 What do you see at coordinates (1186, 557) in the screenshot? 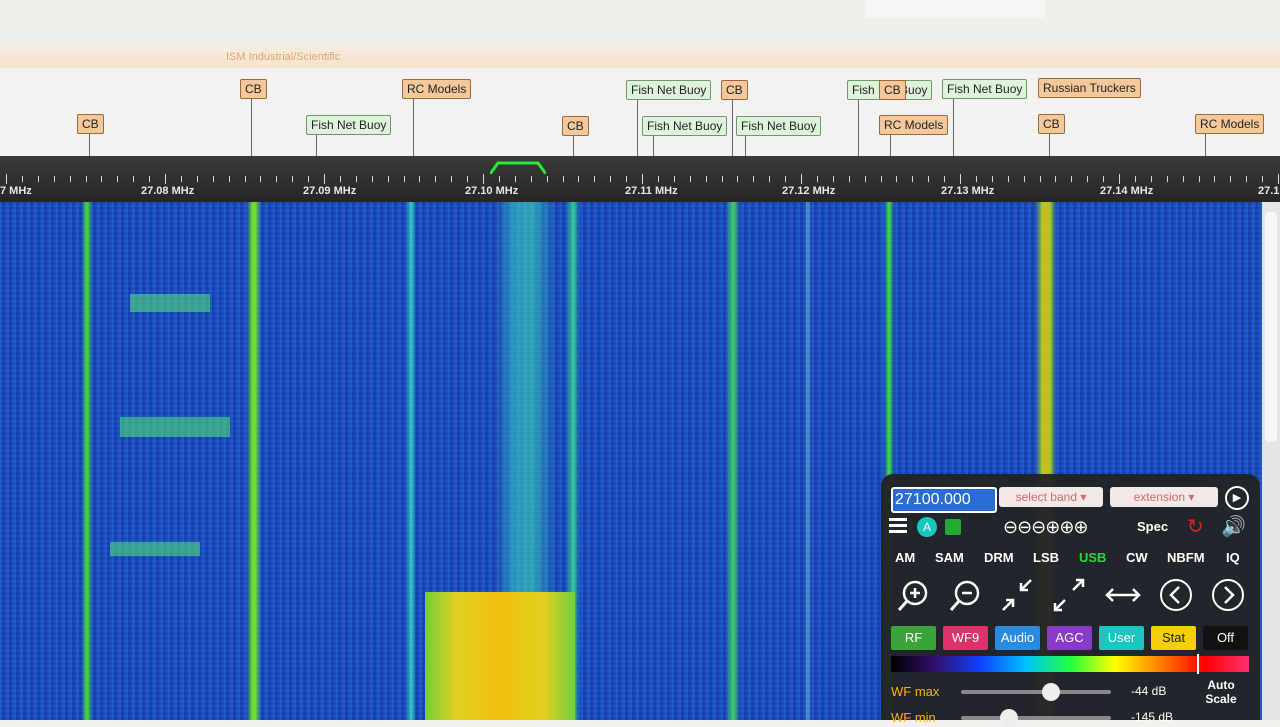
I see `mode-nbfm: NBFM` at bounding box center [1186, 557].